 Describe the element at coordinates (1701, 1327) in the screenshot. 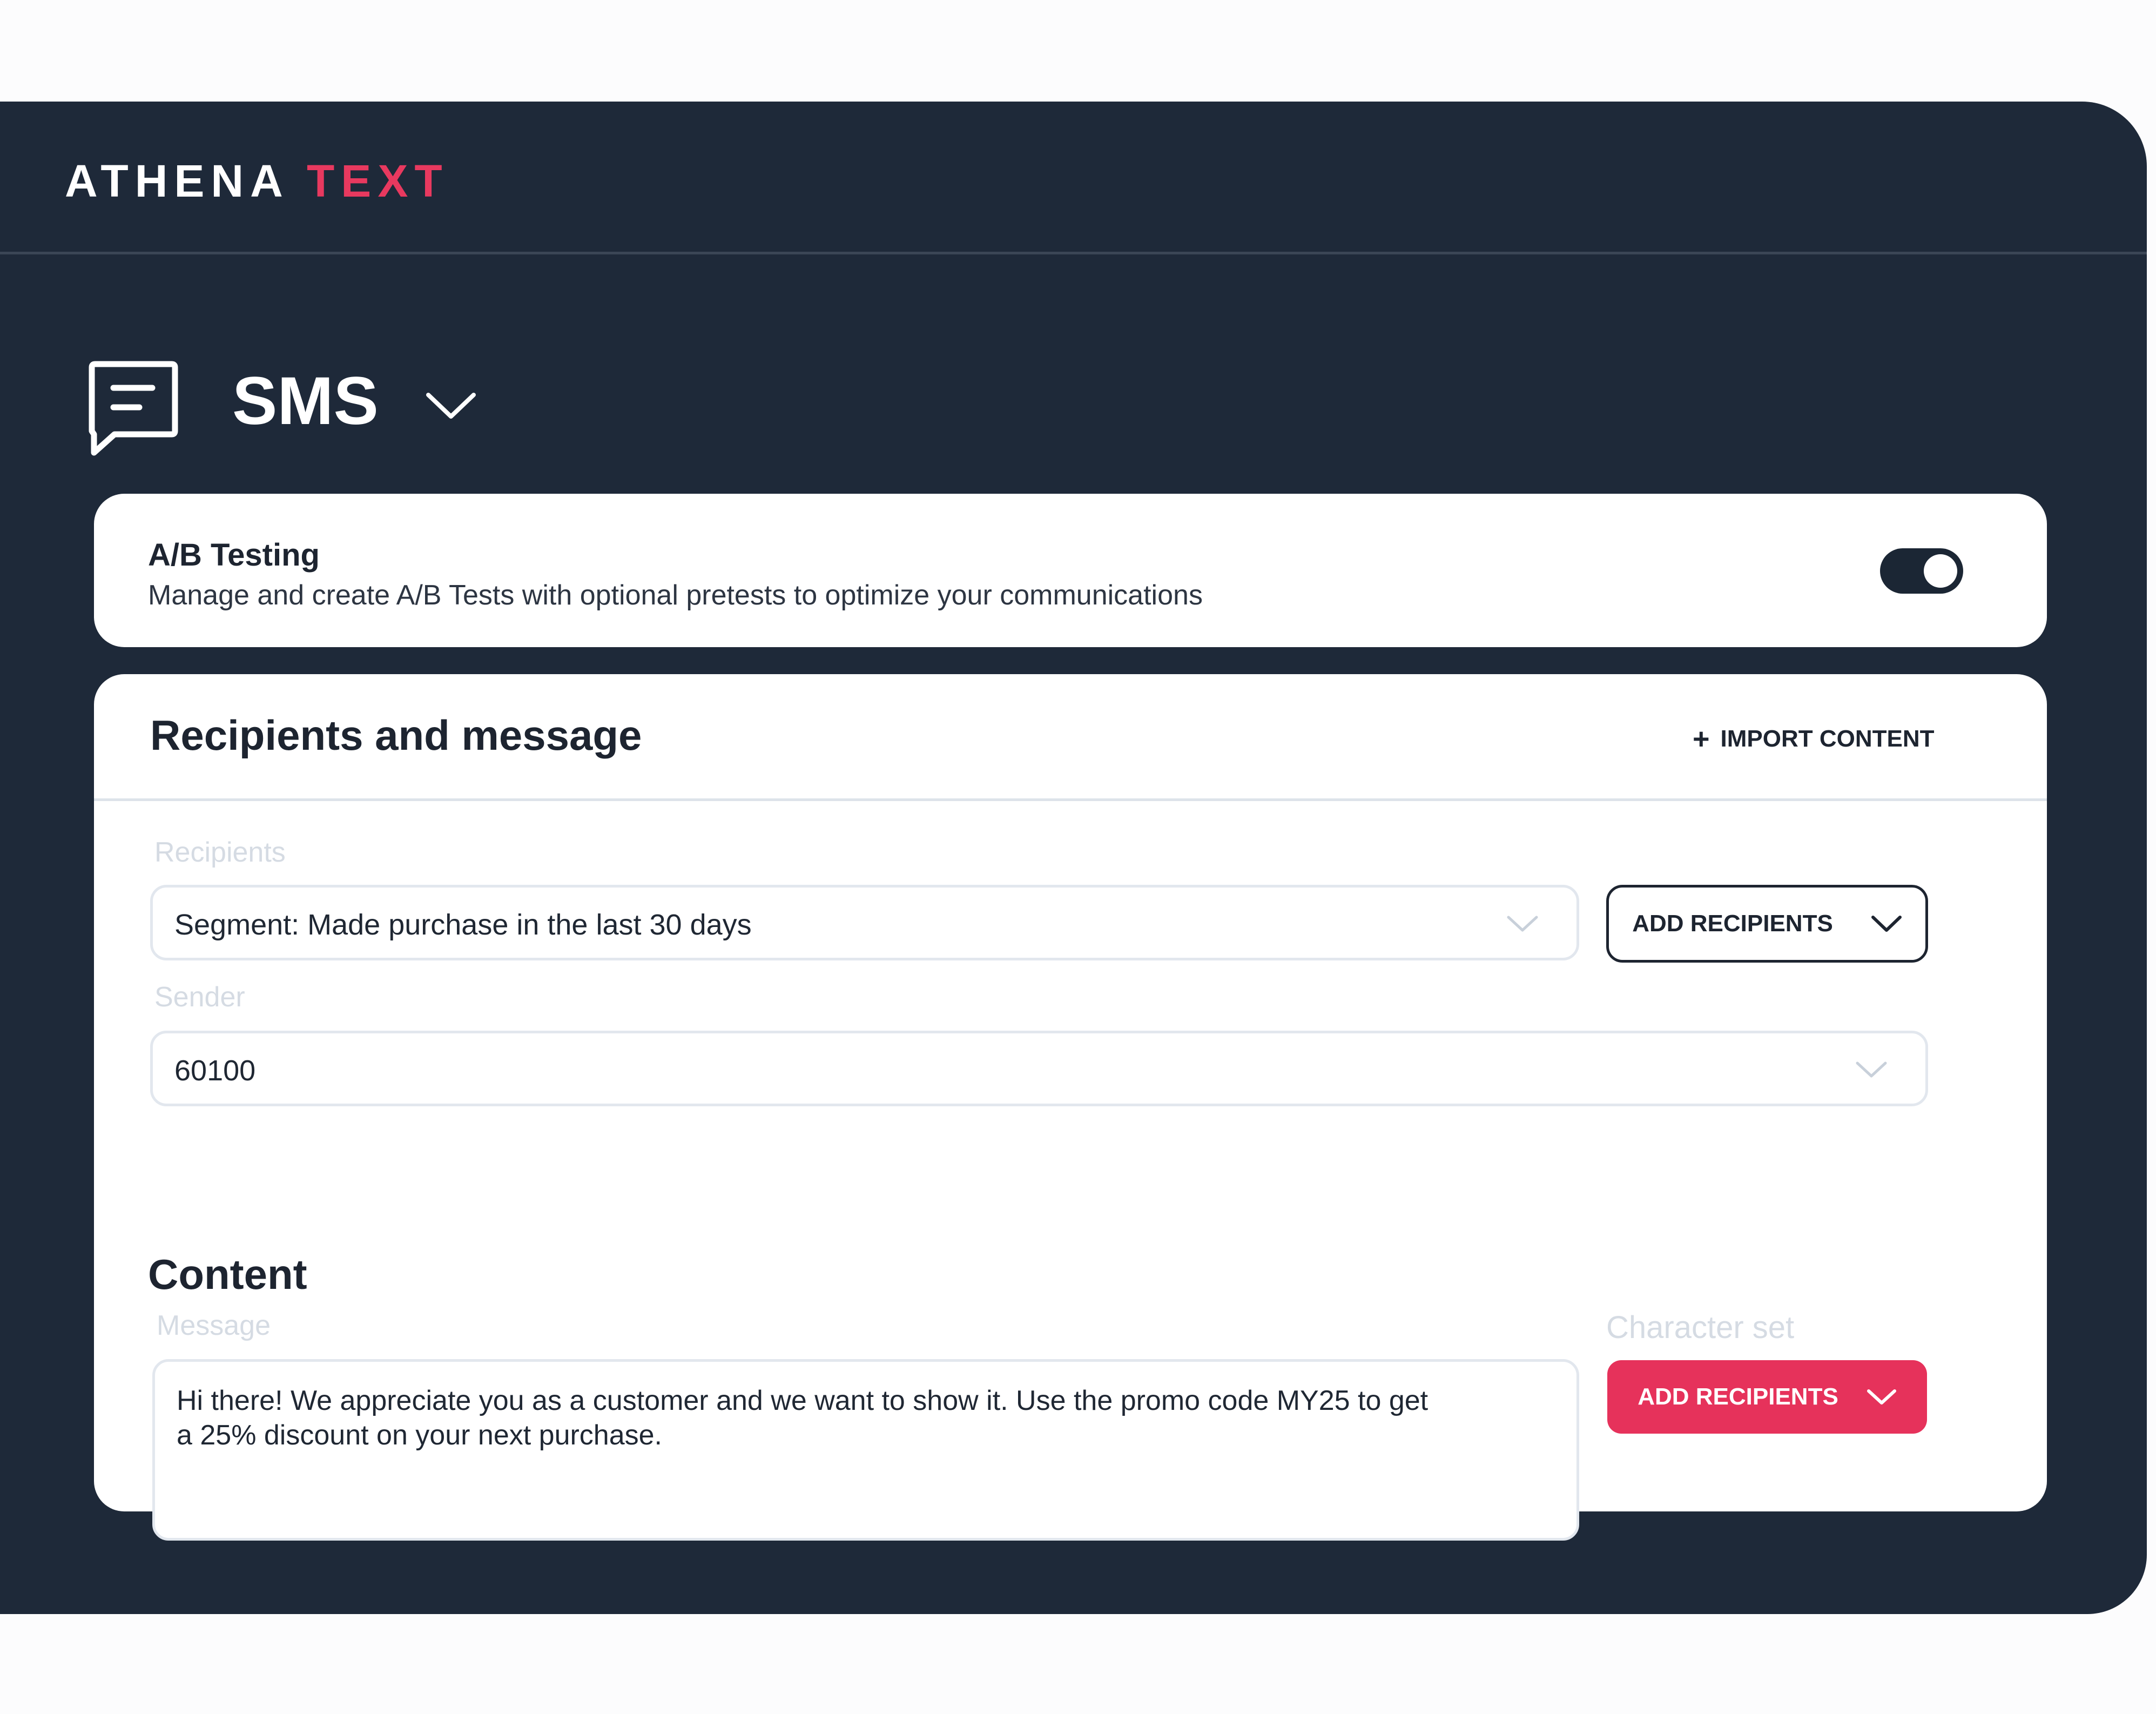

I see `character-set-label: Character set` at that location.